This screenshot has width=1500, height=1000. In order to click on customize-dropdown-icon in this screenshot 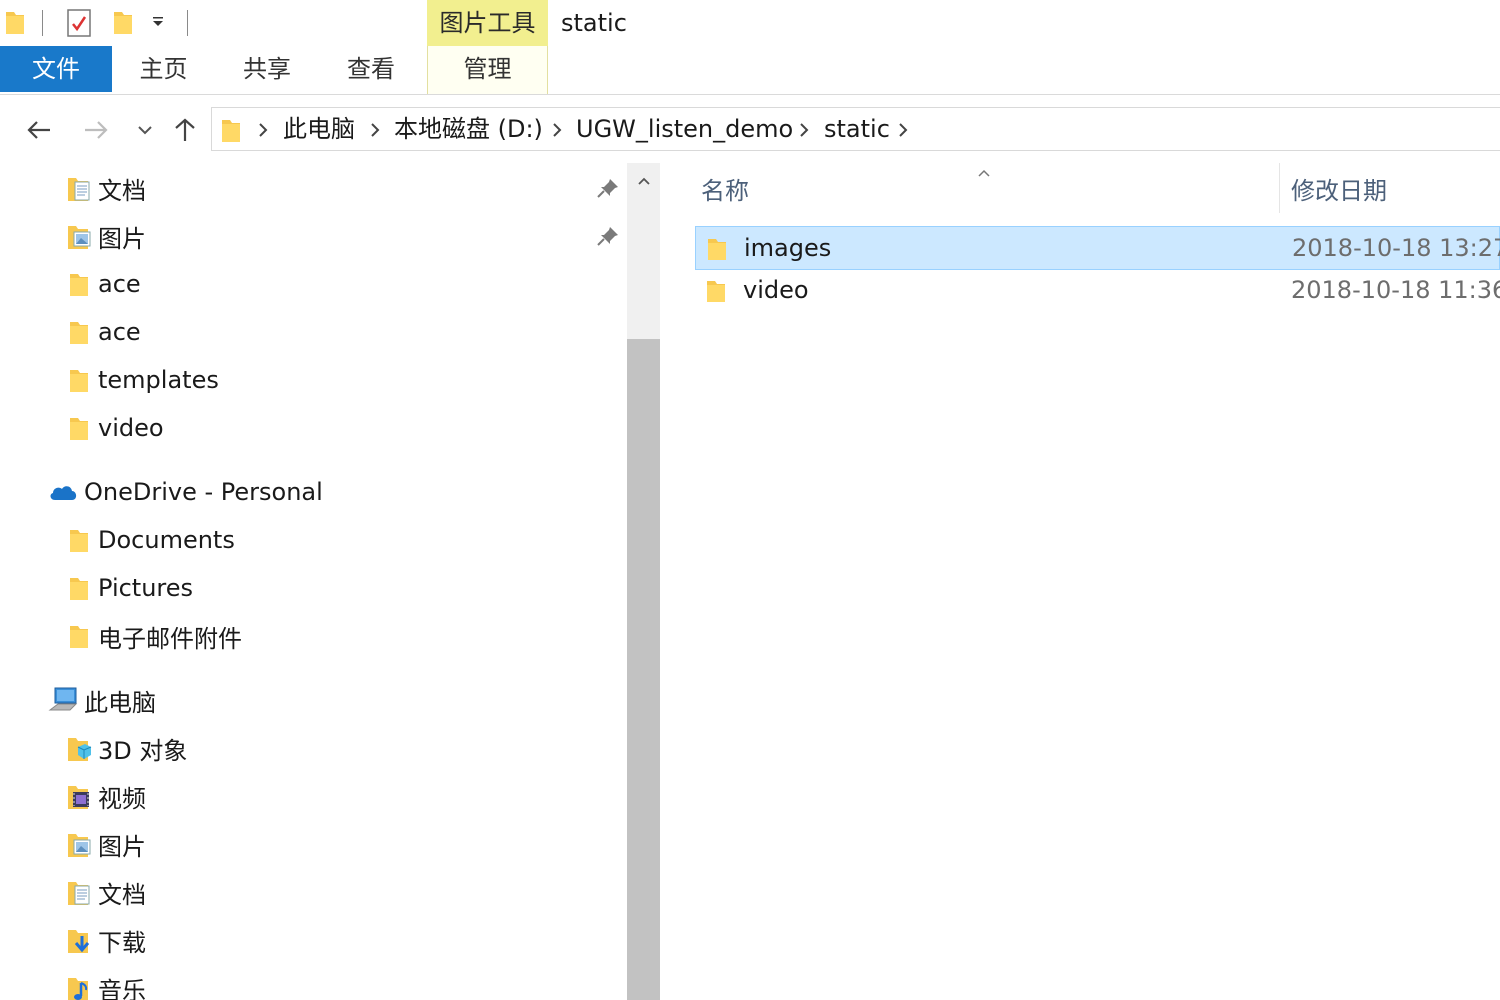, I will do `click(158, 24)`.